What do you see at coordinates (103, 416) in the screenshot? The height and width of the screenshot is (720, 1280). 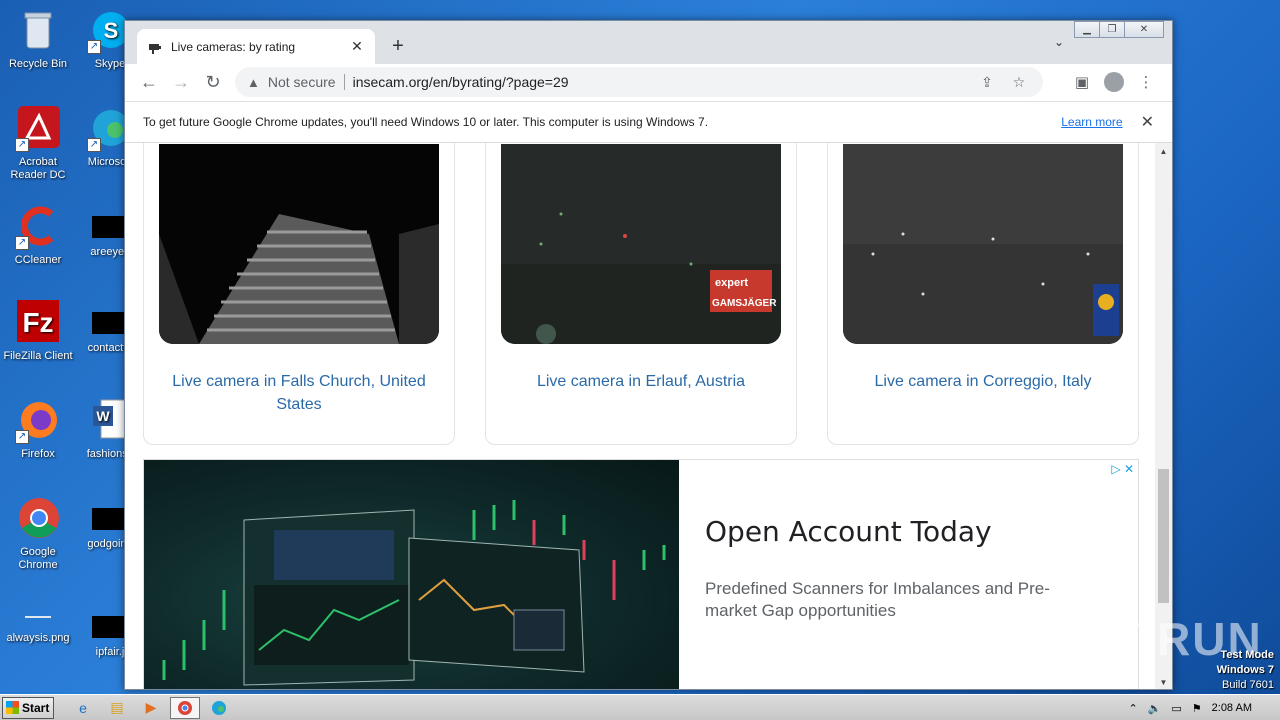 I see `svg-text: W` at bounding box center [103, 416].